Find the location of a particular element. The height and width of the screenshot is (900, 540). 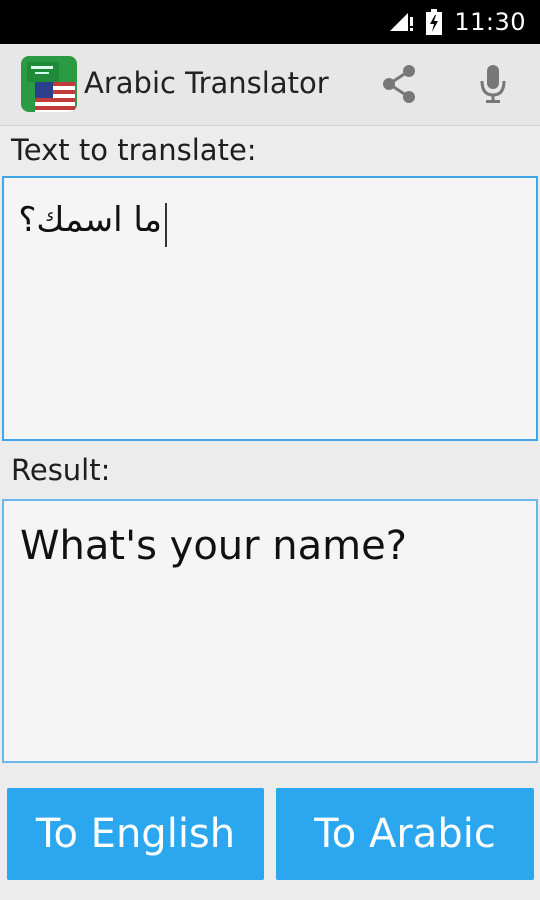

signal-icon is located at coordinates (402, 22).